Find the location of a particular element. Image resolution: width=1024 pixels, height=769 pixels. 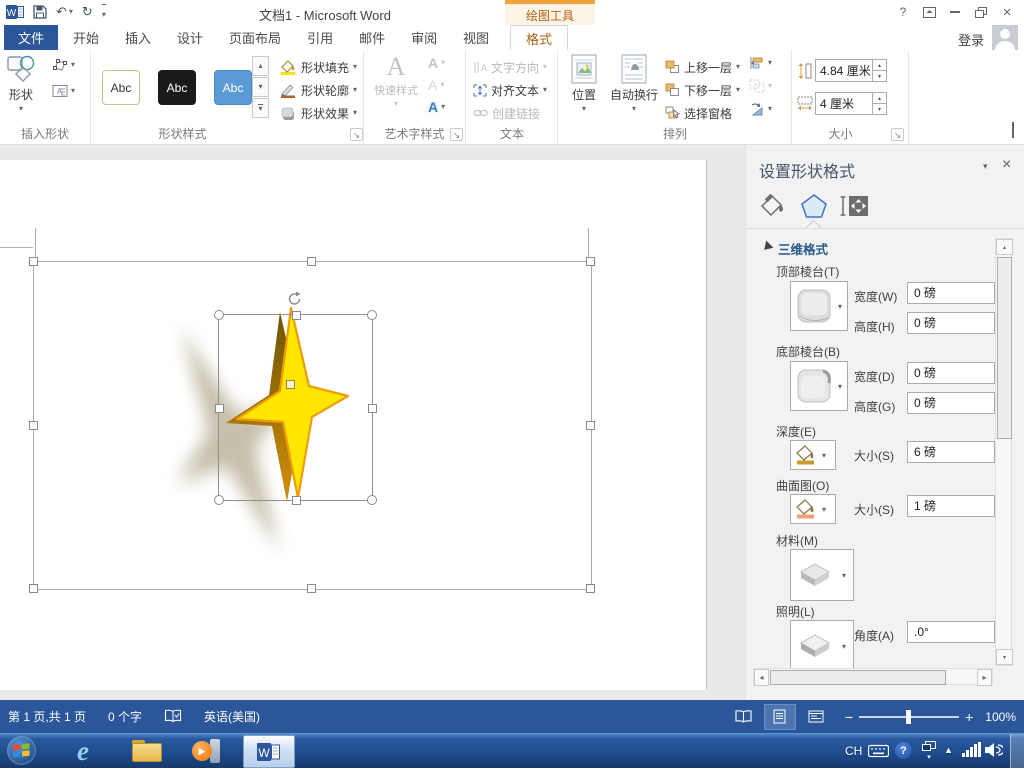

style-gallery-down-button: ▾ is located at coordinates (260, 87).